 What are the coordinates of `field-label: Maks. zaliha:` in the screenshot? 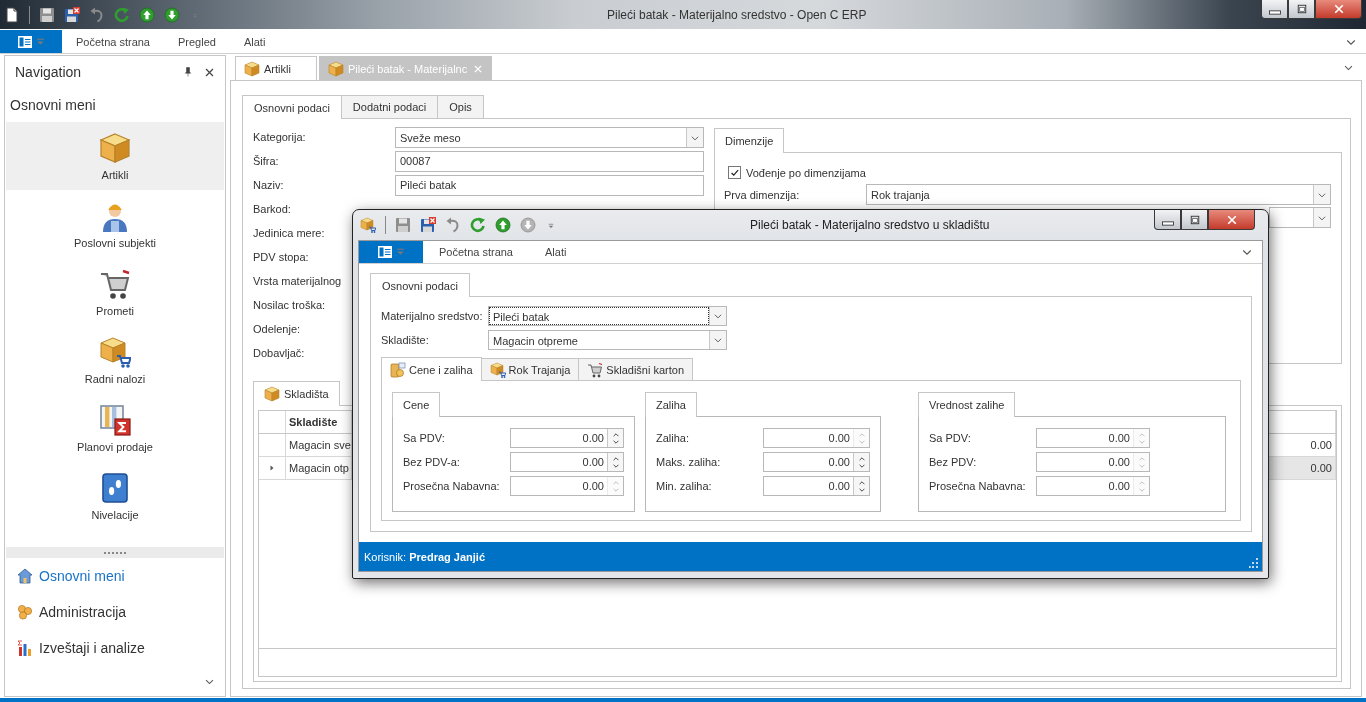 It's located at (689, 462).